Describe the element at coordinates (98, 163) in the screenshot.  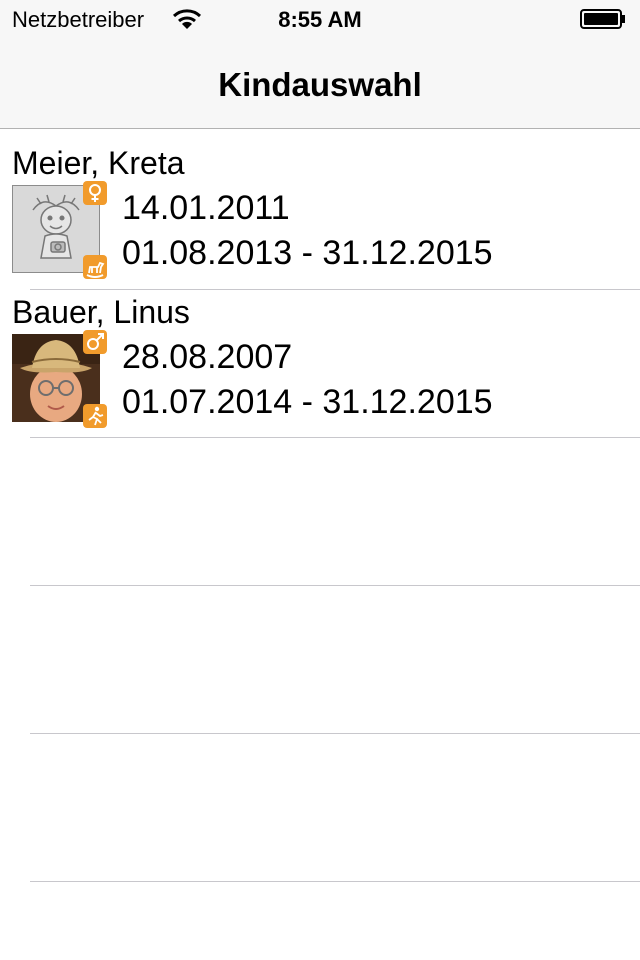
I see `child-name: Meier, Kreta` at that location.